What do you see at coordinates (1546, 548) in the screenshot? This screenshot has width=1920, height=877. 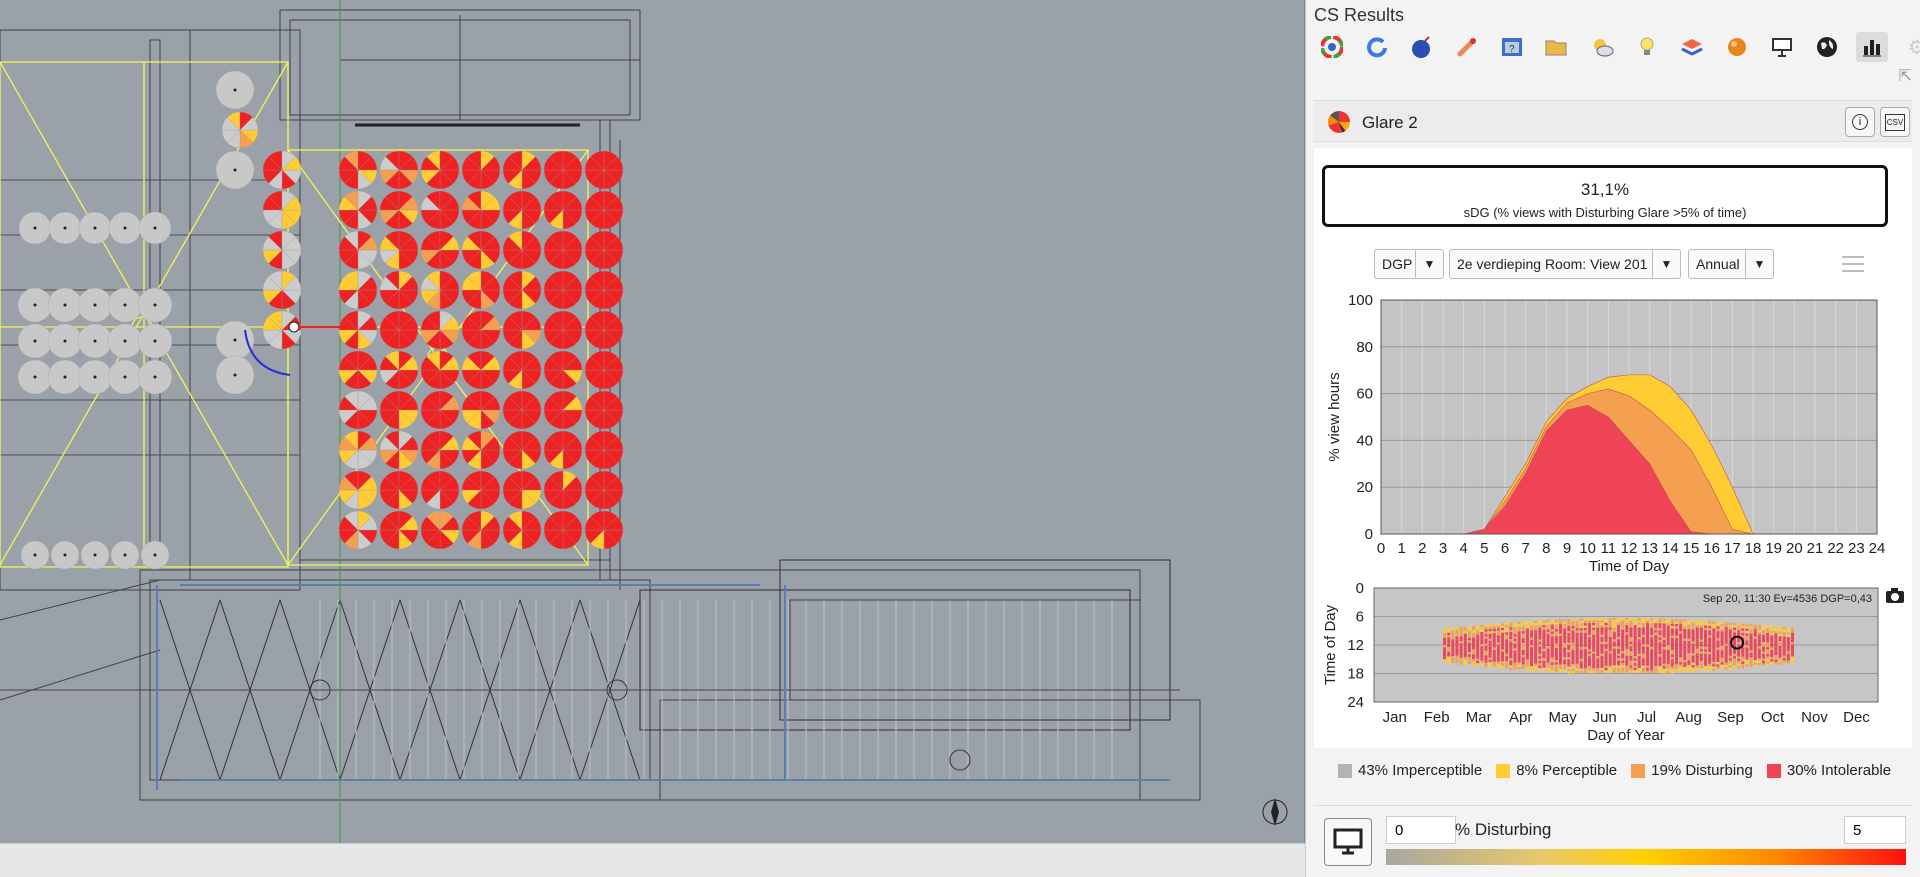 I see `x-tick-label: 8` at bounding box center [1546, 548].